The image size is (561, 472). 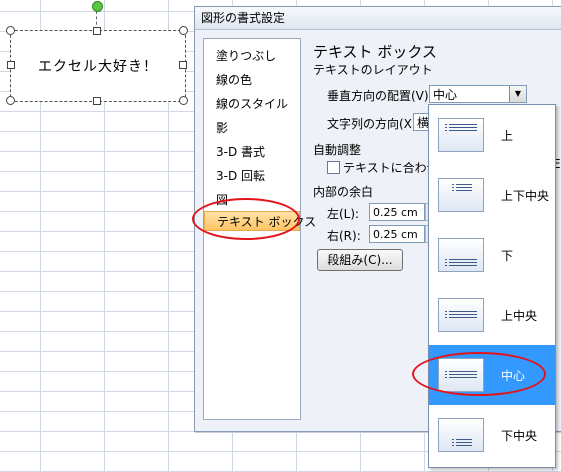 I want to click on nav-item-fill: 塗りつぶし, so click(x=246, y=55).